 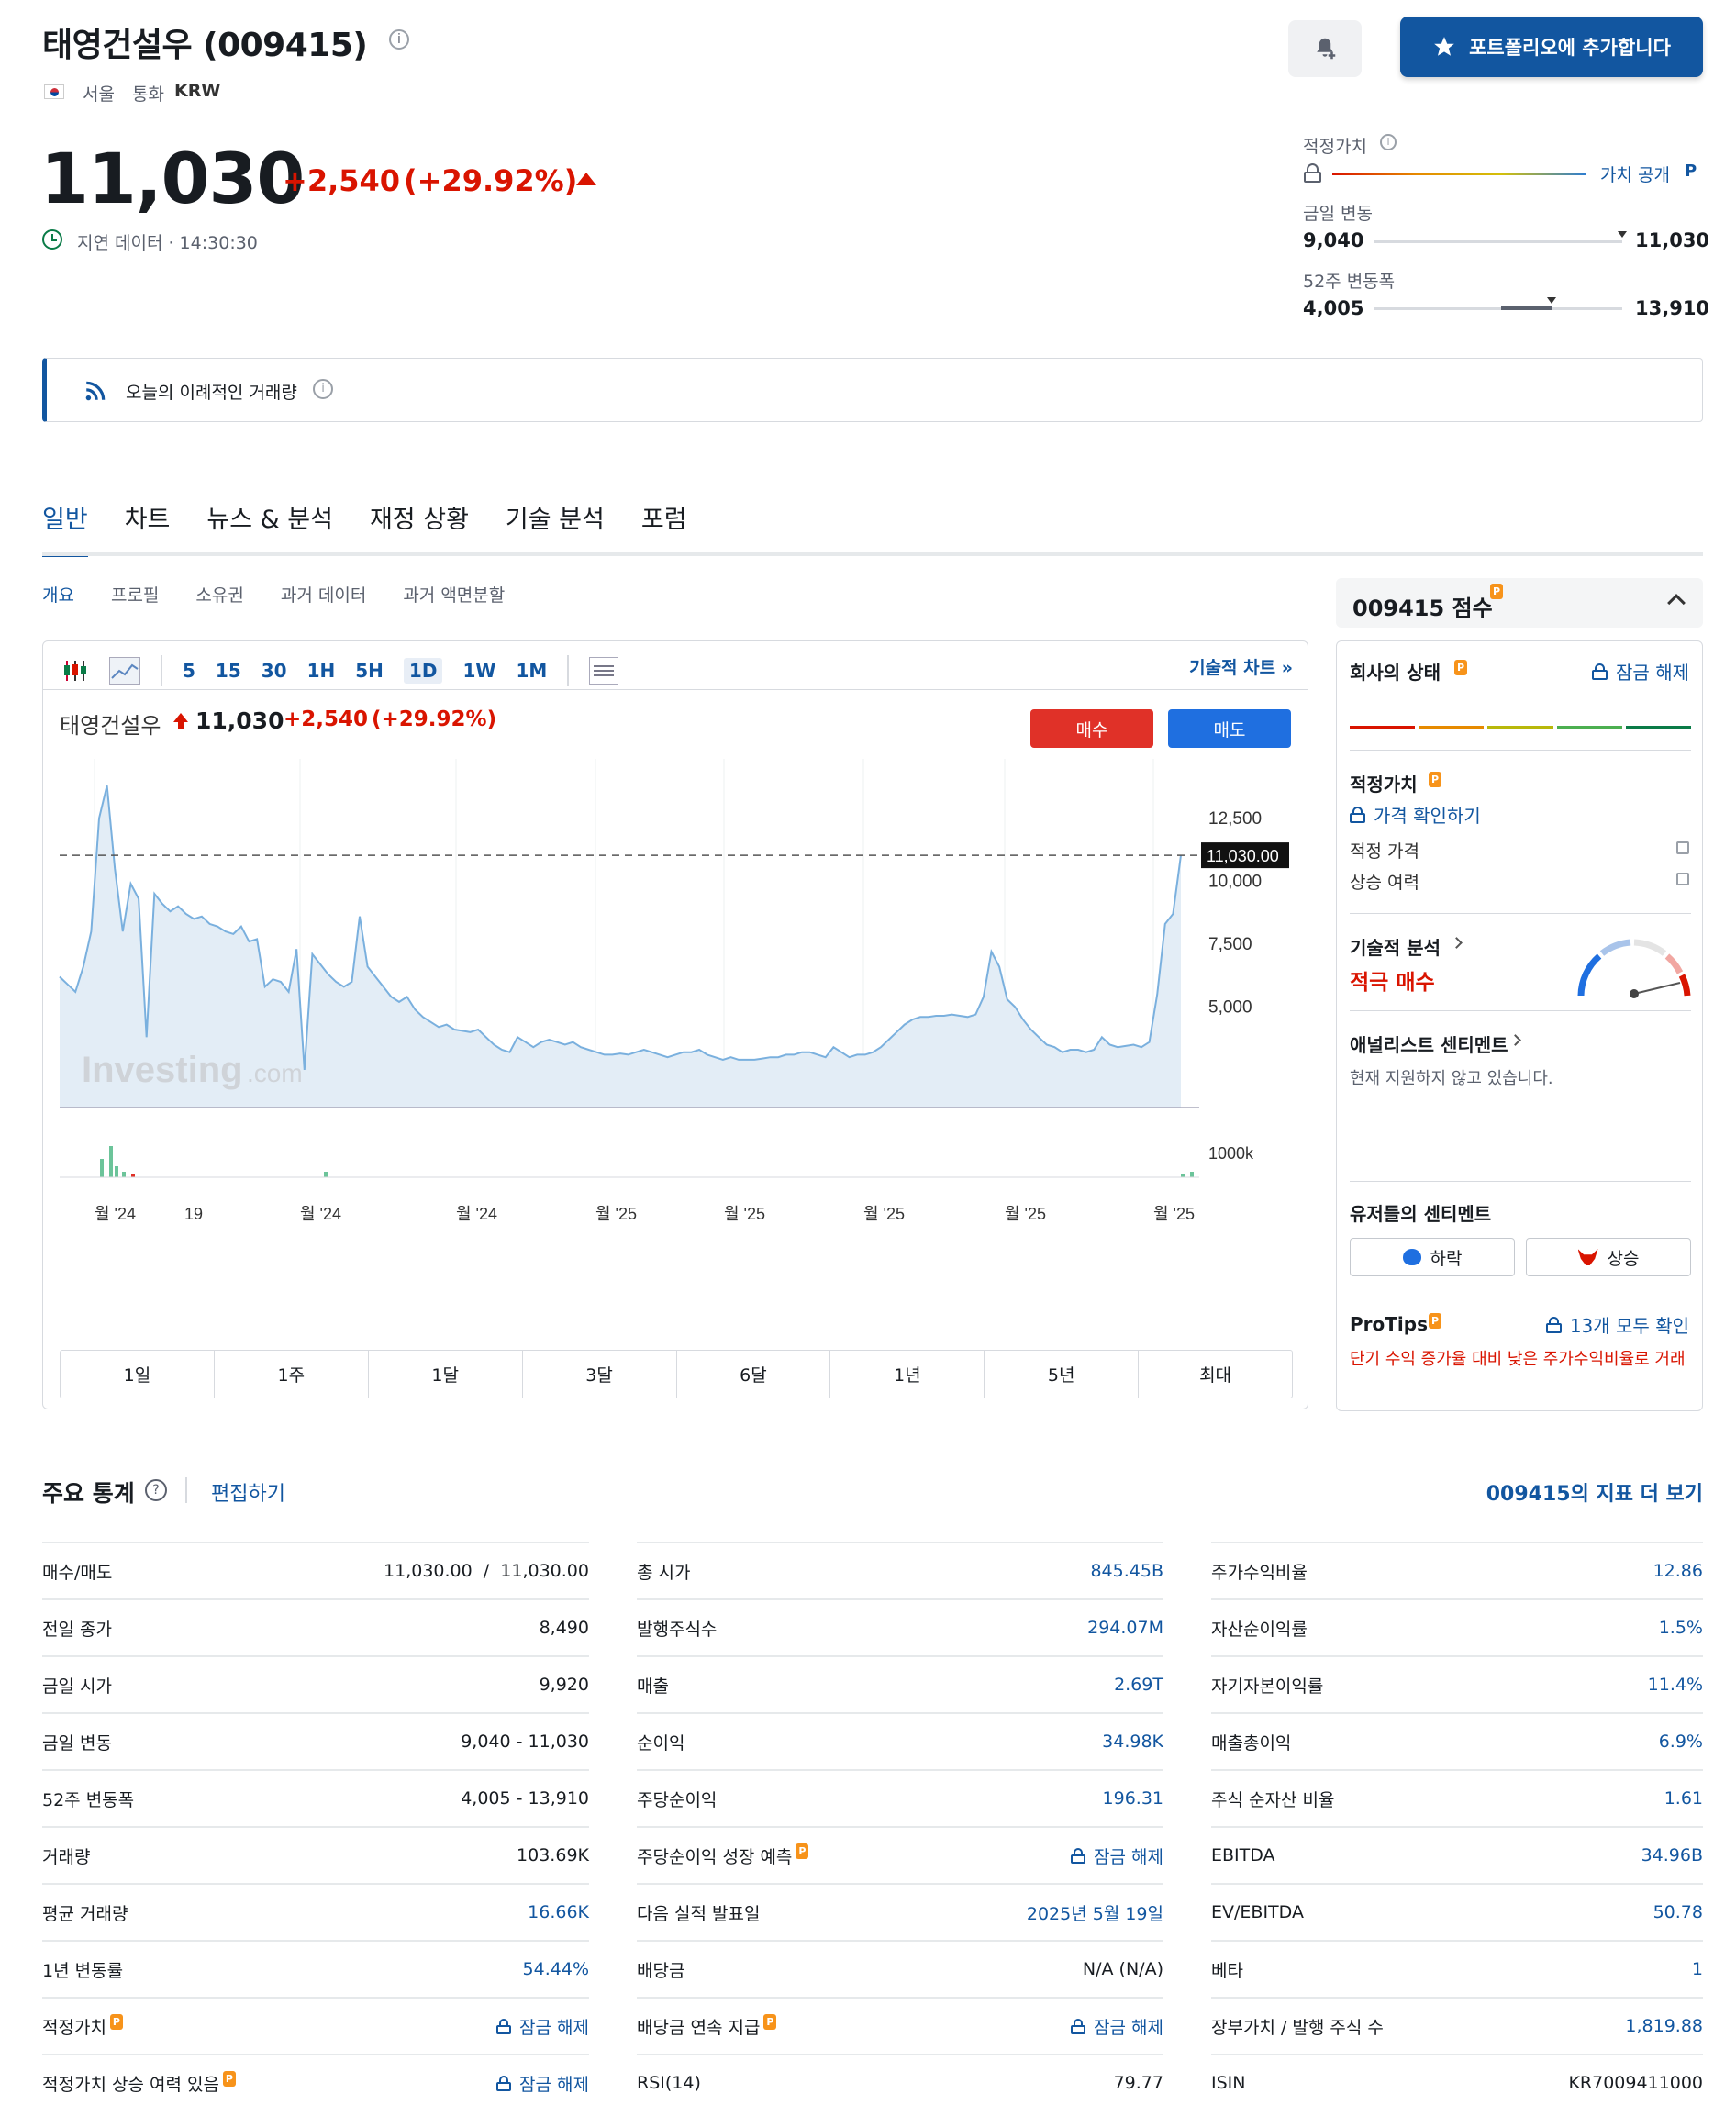 I want to click on stat-value: KR7009411000, so click(x=1635, y=2083).